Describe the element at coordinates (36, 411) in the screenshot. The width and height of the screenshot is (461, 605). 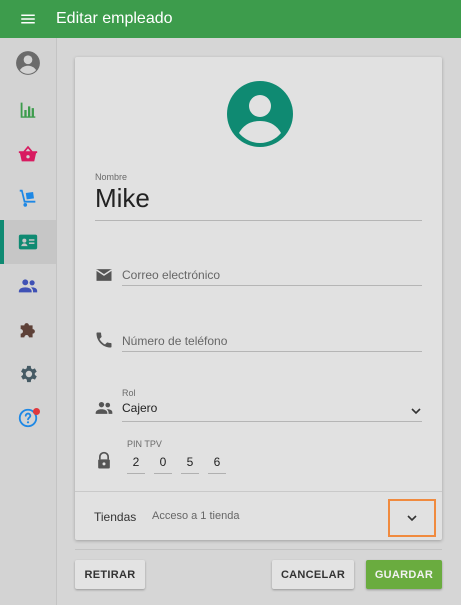
I see `notification-badge` at that location.